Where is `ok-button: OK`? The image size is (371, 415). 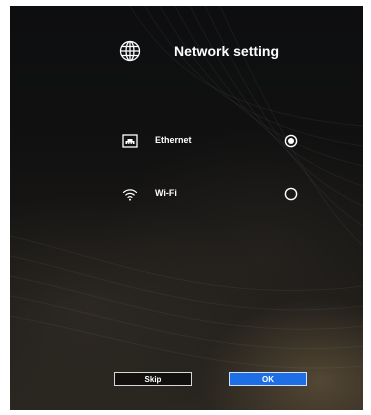
ok-button: OK is located at coordinates (268, 379).